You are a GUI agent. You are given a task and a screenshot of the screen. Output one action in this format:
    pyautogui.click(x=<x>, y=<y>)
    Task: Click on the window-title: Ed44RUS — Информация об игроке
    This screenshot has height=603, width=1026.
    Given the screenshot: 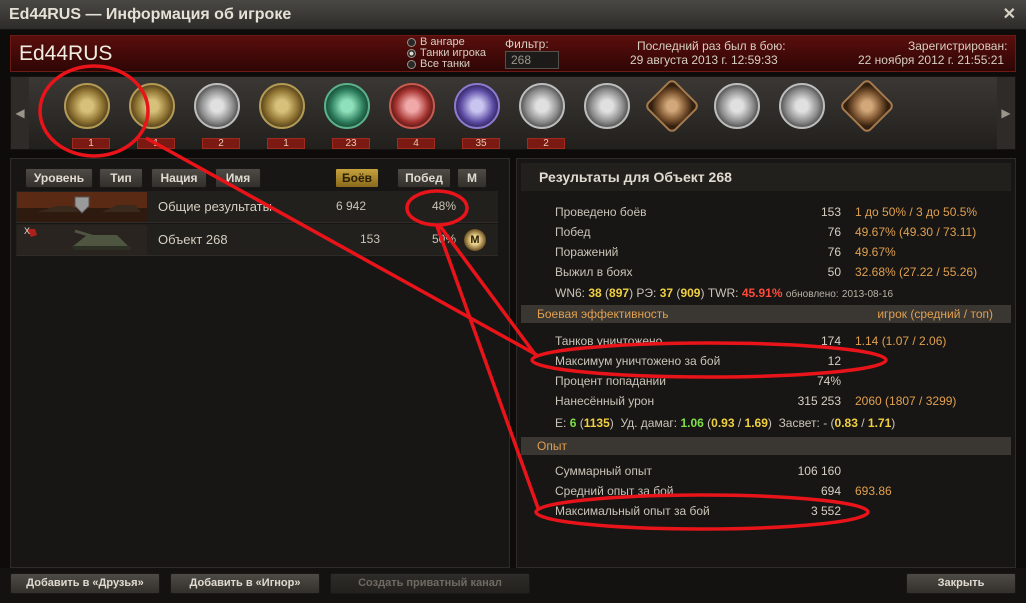 What is the action you would take?
    pyautogui.click(x=150, y=14)
    